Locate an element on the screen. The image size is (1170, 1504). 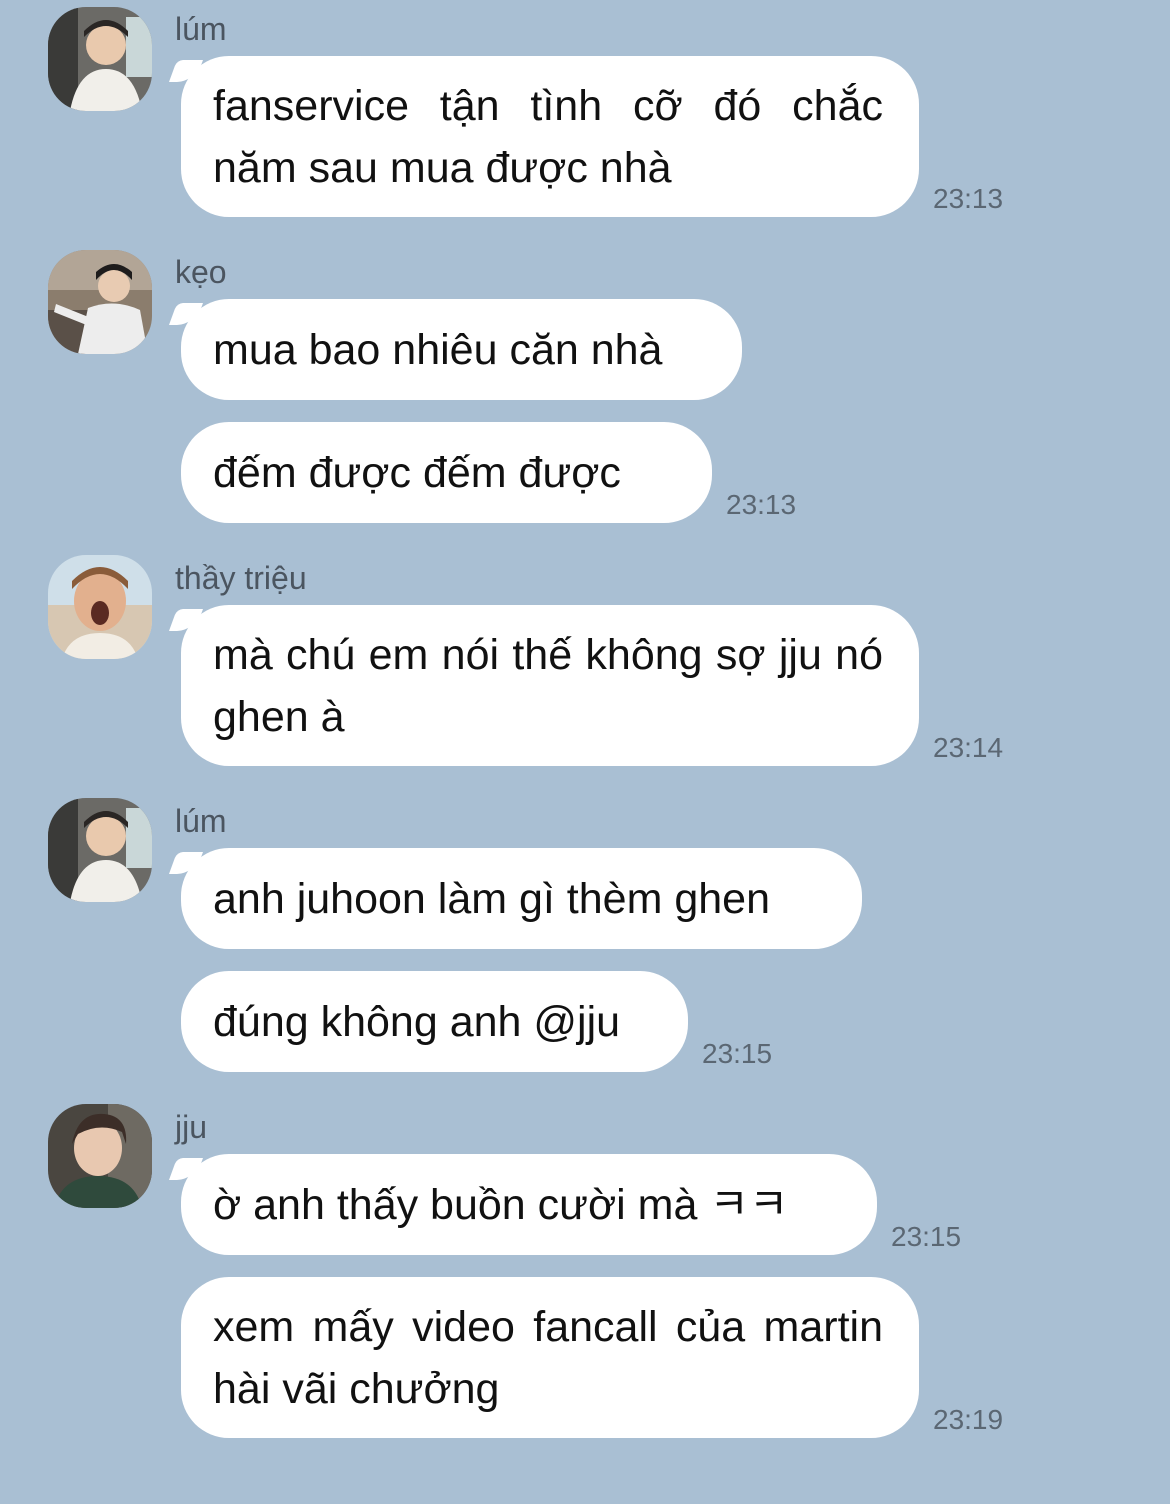
sender-name: jju is located at coordinates (191, 1127).